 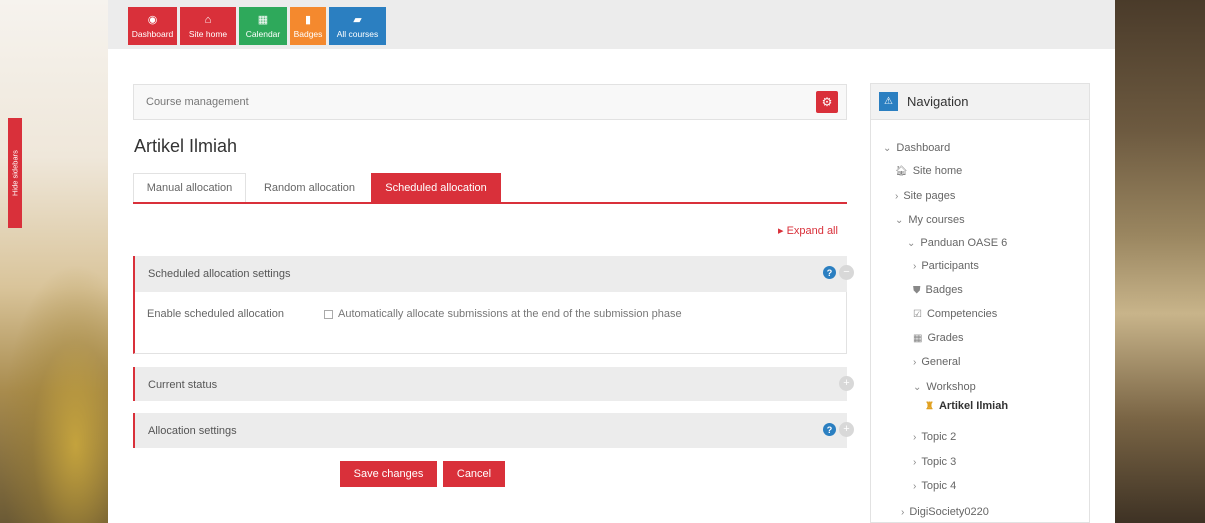 I want to click on calendar-icon: ▦, so click(x=263, y=19).